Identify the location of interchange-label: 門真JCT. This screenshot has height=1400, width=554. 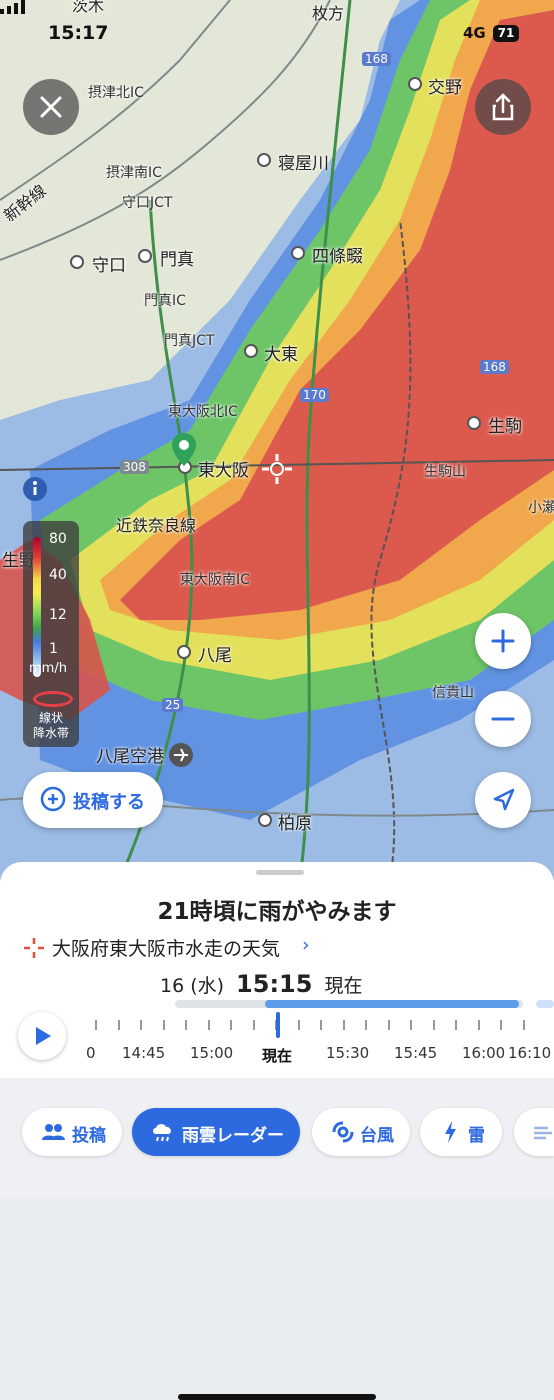
(189, 341).